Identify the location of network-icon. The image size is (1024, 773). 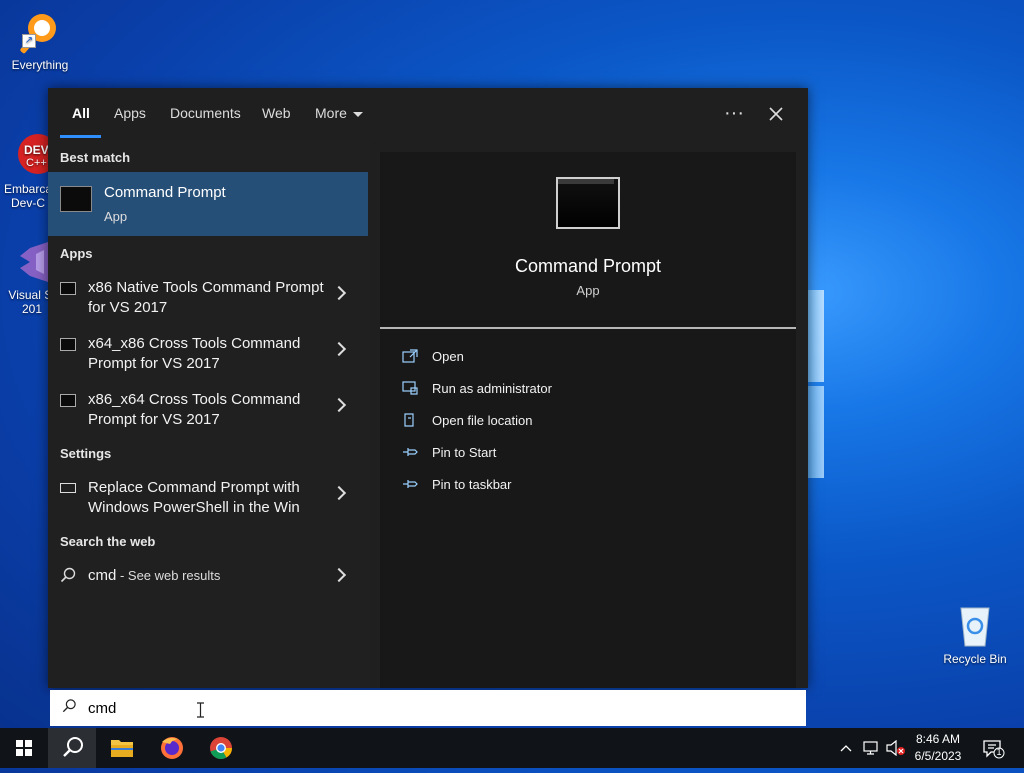
(872, 748).